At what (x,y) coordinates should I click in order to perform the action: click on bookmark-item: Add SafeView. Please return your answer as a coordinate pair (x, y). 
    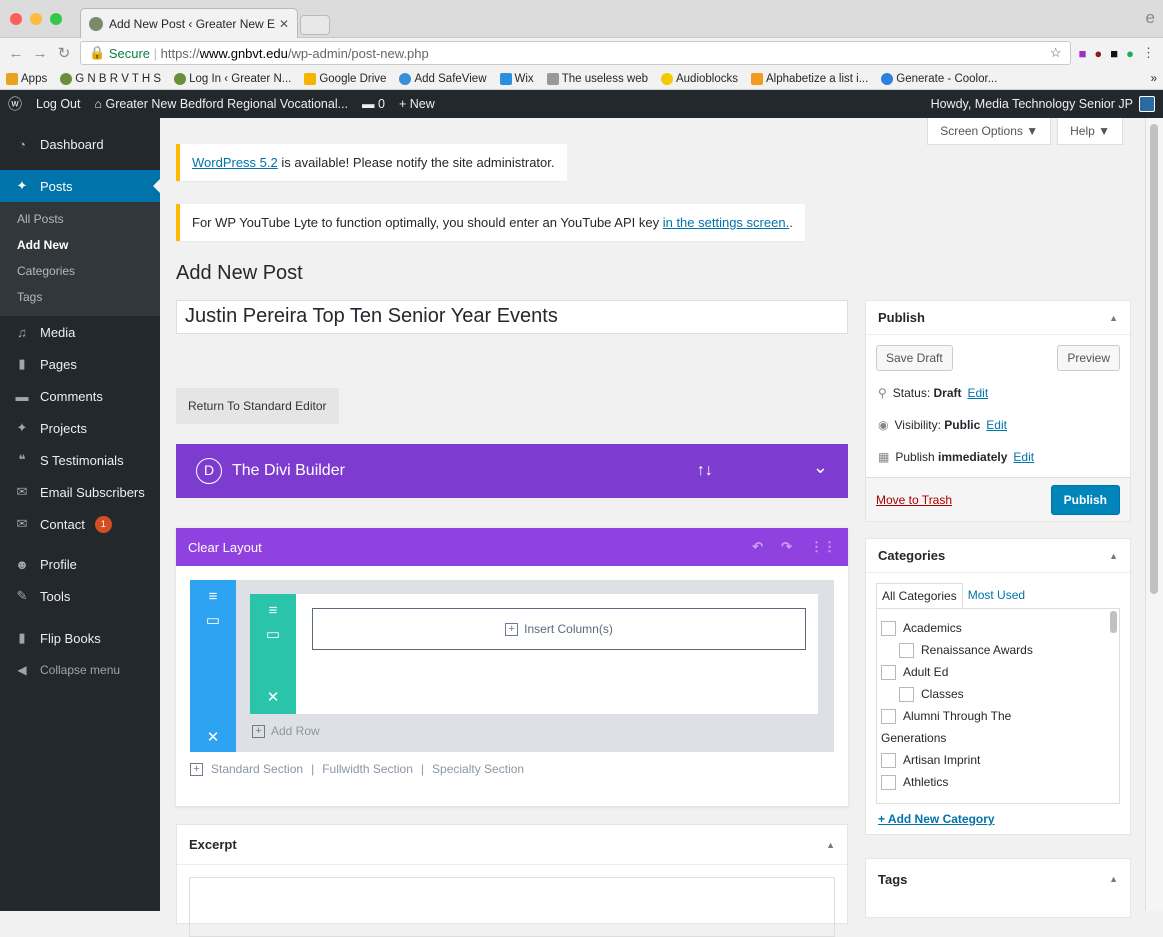
    Looking at the image, I should click on (443, 78).